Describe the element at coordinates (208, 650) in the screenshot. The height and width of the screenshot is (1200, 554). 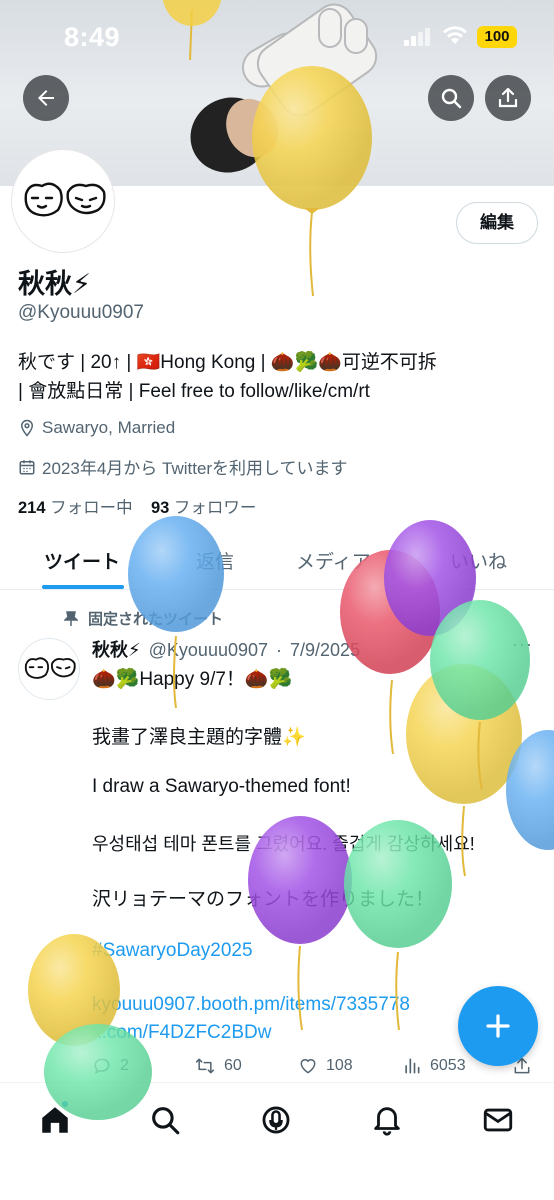
I see `tweet-author-handle: @Kyouuu0907` at that location.